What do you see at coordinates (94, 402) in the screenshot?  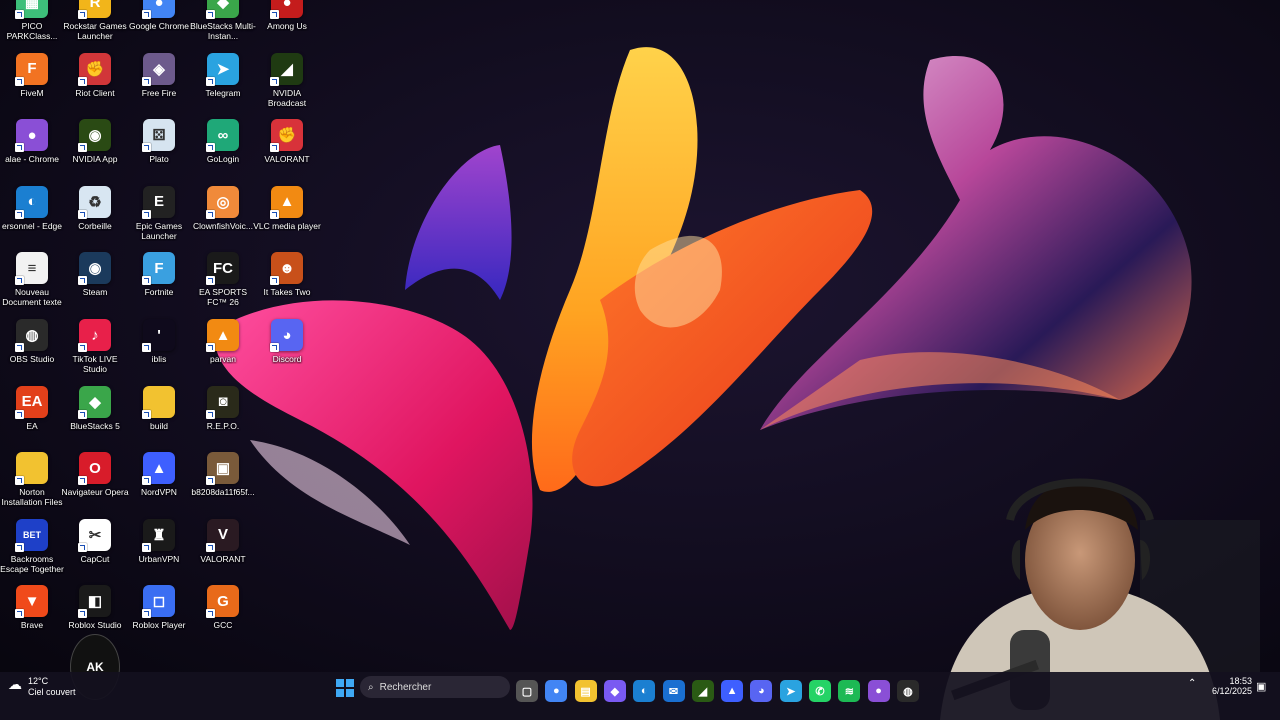 I see `bluestacks-icon: ◆` at bounding box center [94, 402].